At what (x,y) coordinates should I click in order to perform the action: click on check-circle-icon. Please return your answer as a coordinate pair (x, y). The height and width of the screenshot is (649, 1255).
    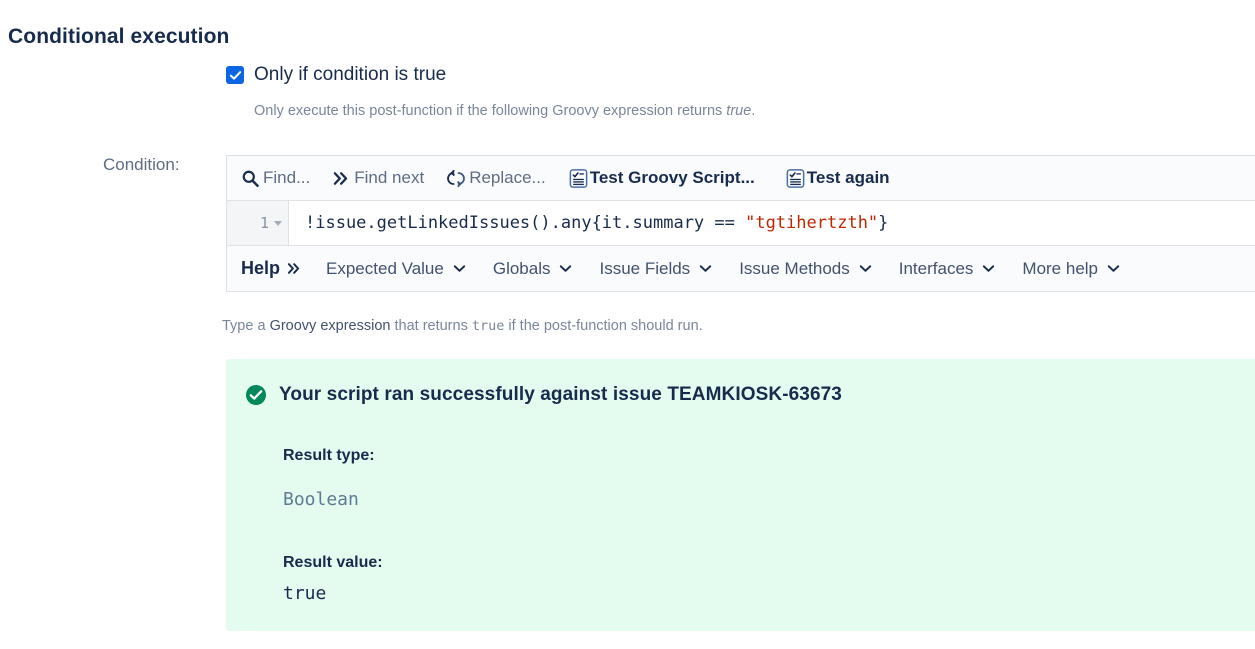
    Looking at the image, I should click on (256, 395).